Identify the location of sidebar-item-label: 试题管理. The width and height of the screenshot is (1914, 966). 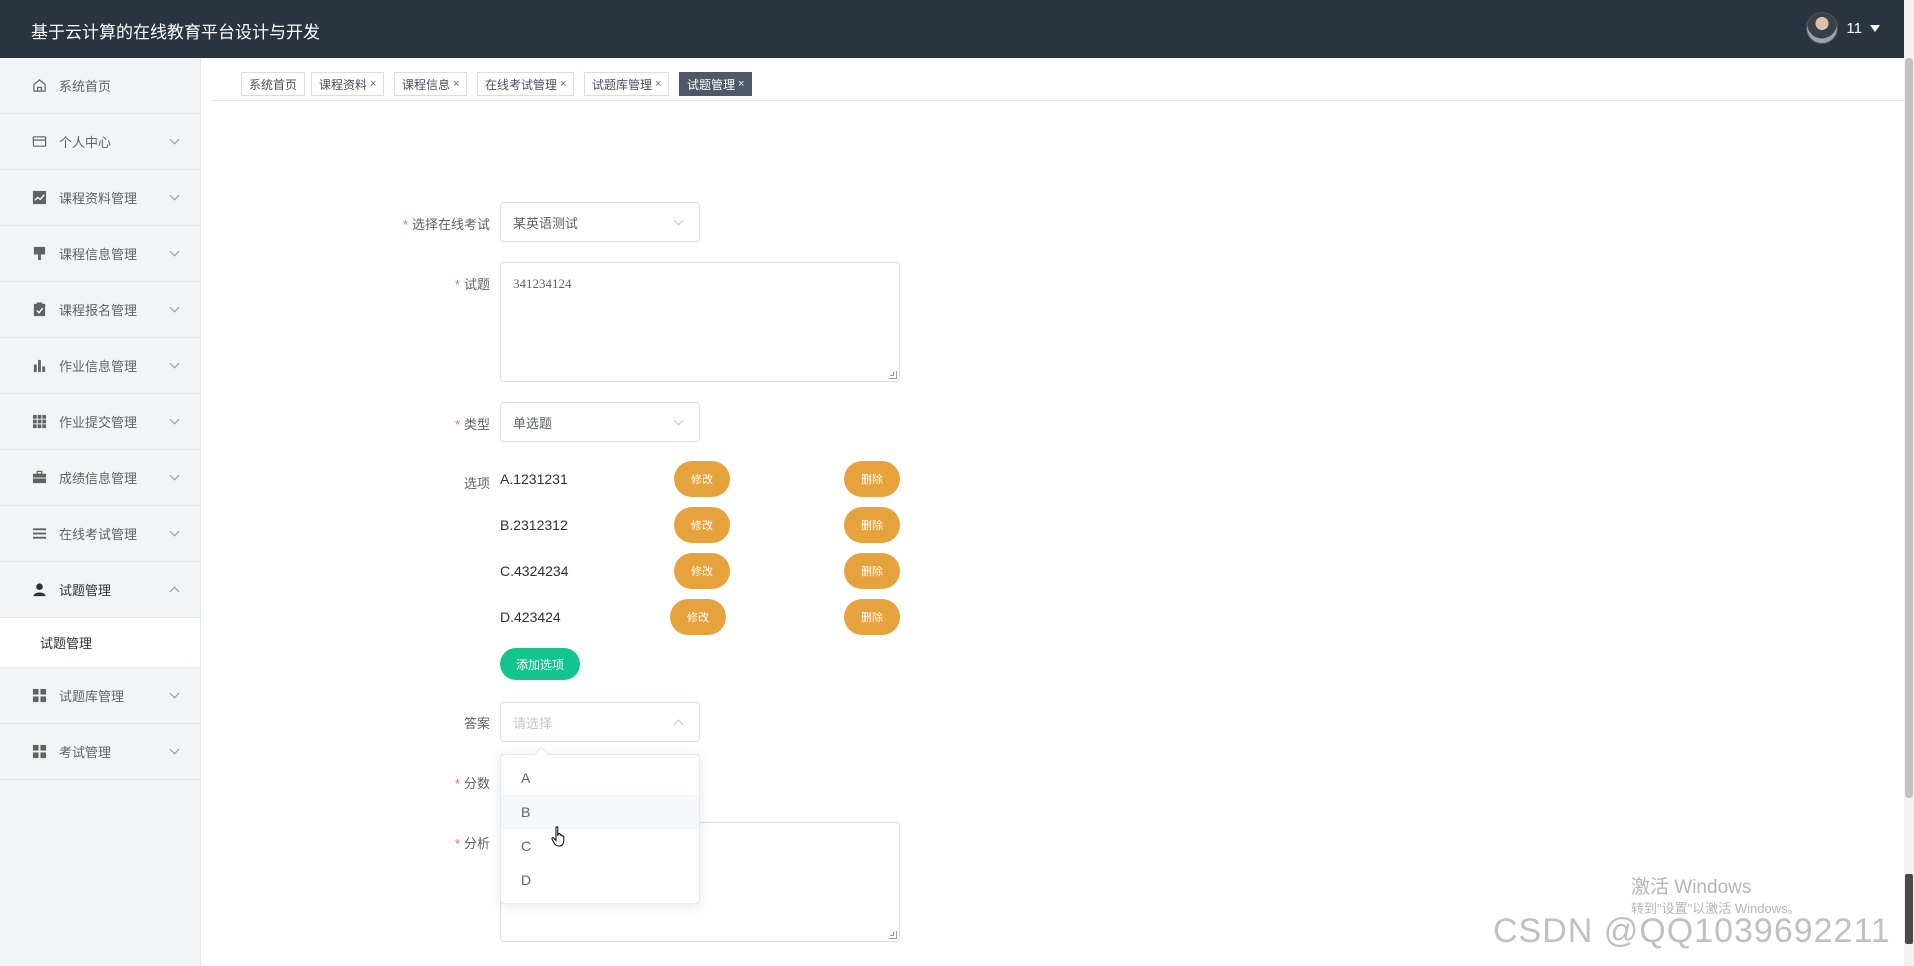
(85, 590).